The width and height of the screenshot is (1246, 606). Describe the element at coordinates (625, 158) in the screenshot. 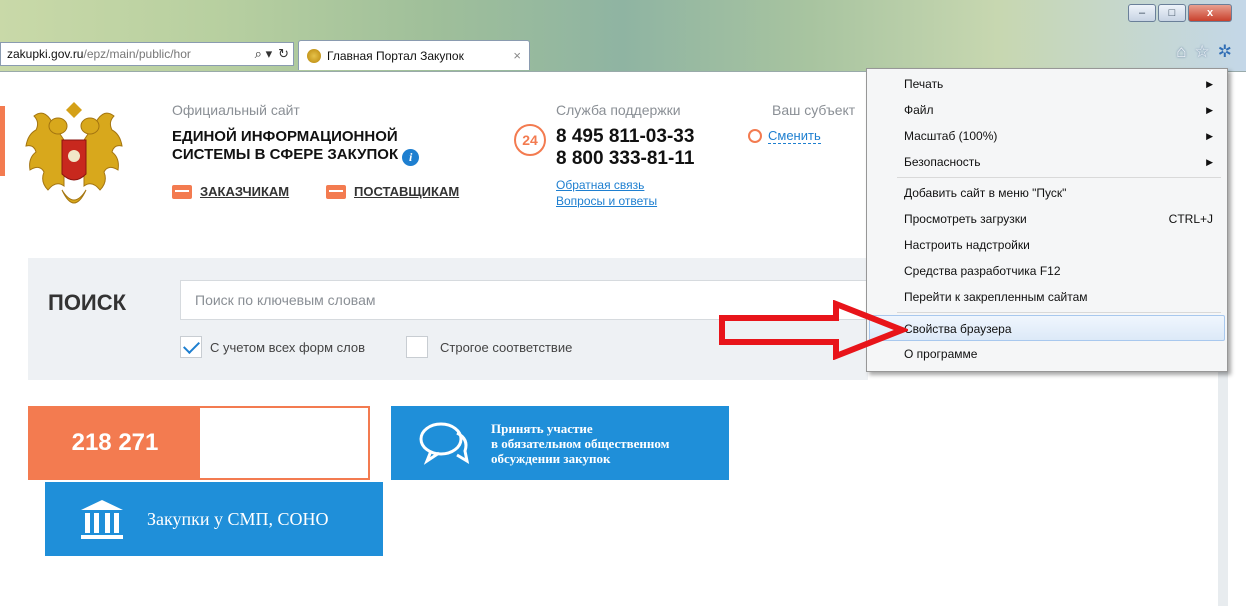

I see `support-phone-2: 8 800 333-81-11` at that location.